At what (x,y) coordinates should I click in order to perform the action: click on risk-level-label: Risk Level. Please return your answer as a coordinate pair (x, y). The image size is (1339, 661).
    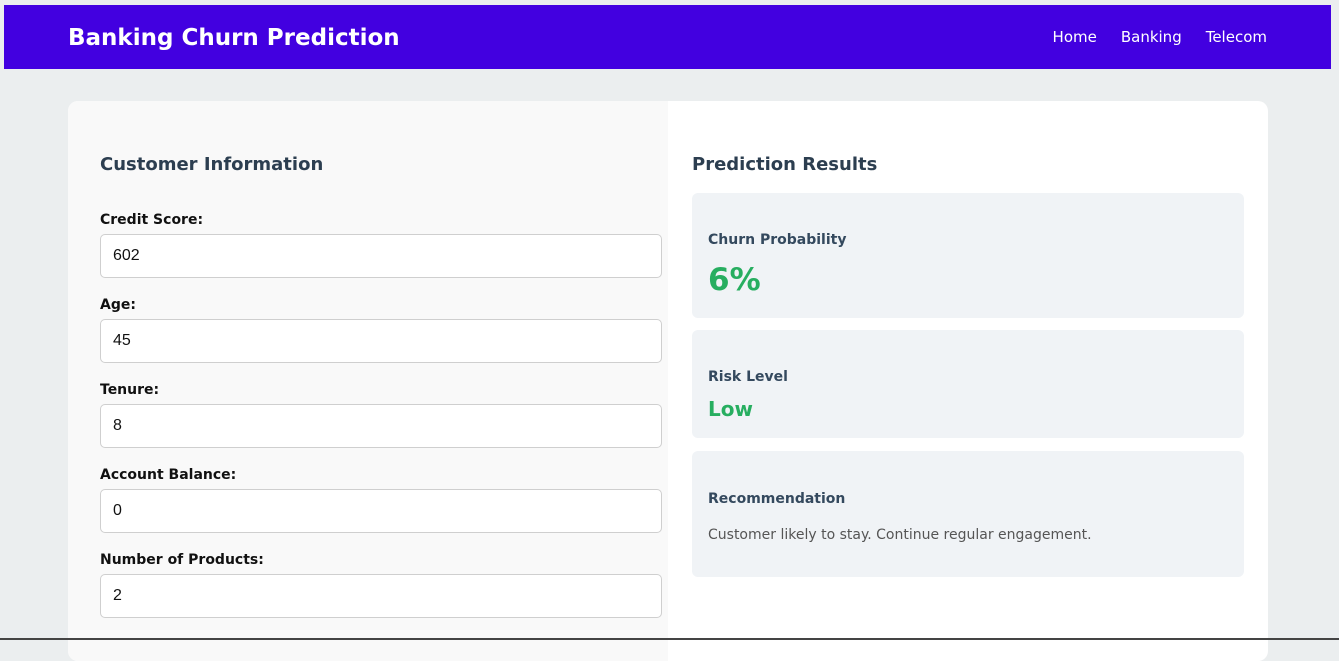
    Looking at the image, I should click on (748, 377).